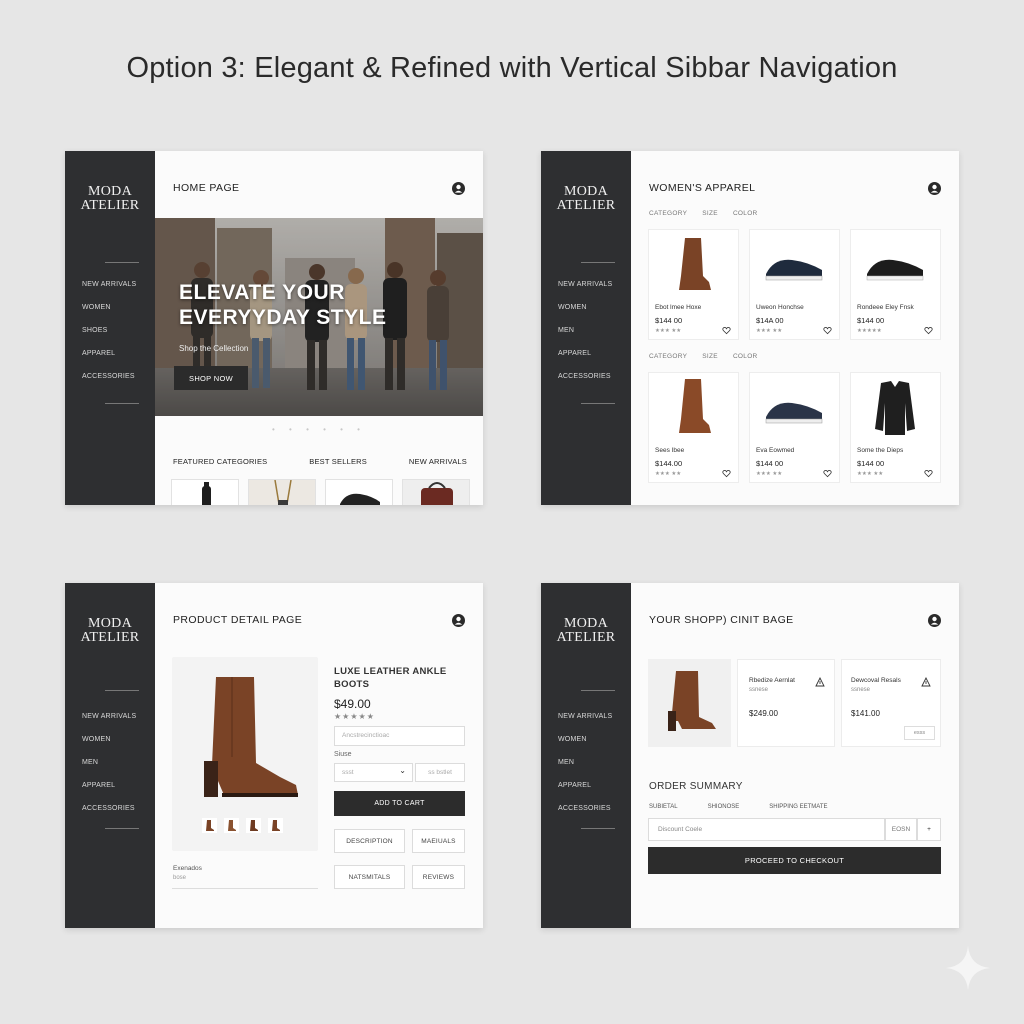 The width and height of the screenshot is (1024, 1024). What do you see at coordinates (438, 461) in the screenshot?
I see `tab-new-arrivals: NEW ARRIVALS` at bounding box center [438, 461].